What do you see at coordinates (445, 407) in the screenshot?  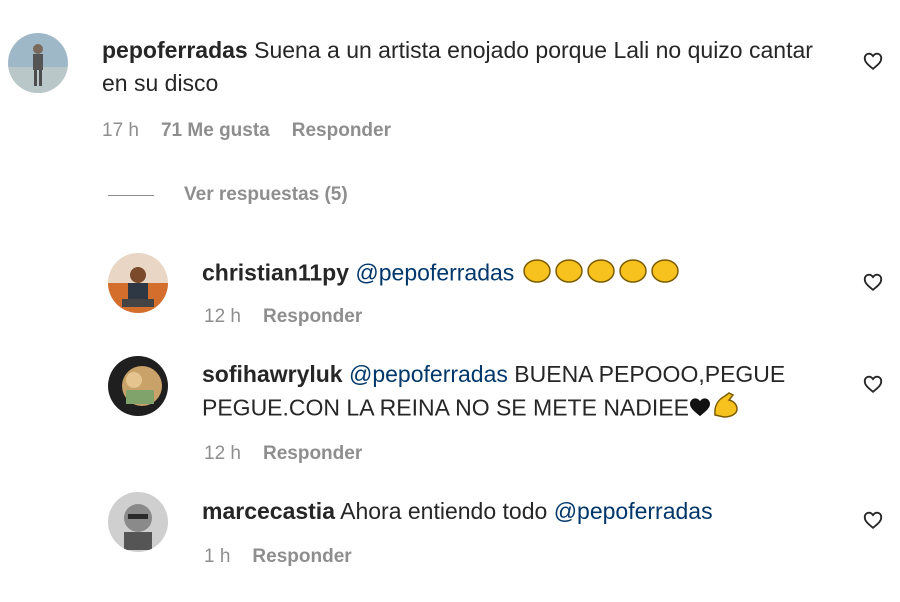 I see `reply-body-line2: PEGUE.CON LA REINA NO SE METE NADIEE` at bounding box center [445, 407].